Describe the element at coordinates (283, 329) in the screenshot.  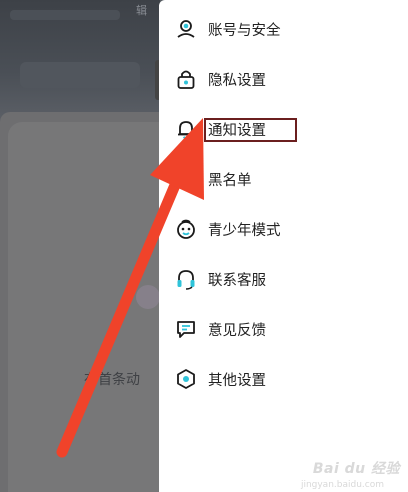
I see `menu-item-feedback: 意见反馈` at that location.